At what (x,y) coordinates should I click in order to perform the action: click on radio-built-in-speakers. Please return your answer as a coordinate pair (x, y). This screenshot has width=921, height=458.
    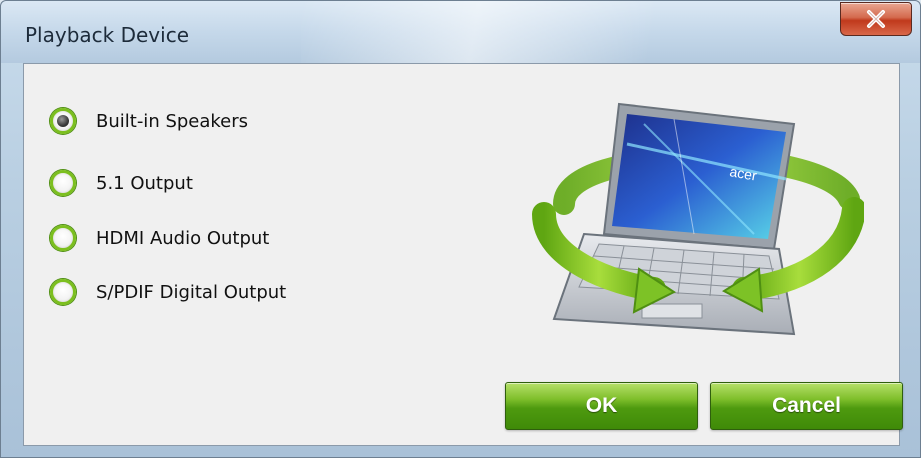
    Looking at the image, I should click on (63, 121).